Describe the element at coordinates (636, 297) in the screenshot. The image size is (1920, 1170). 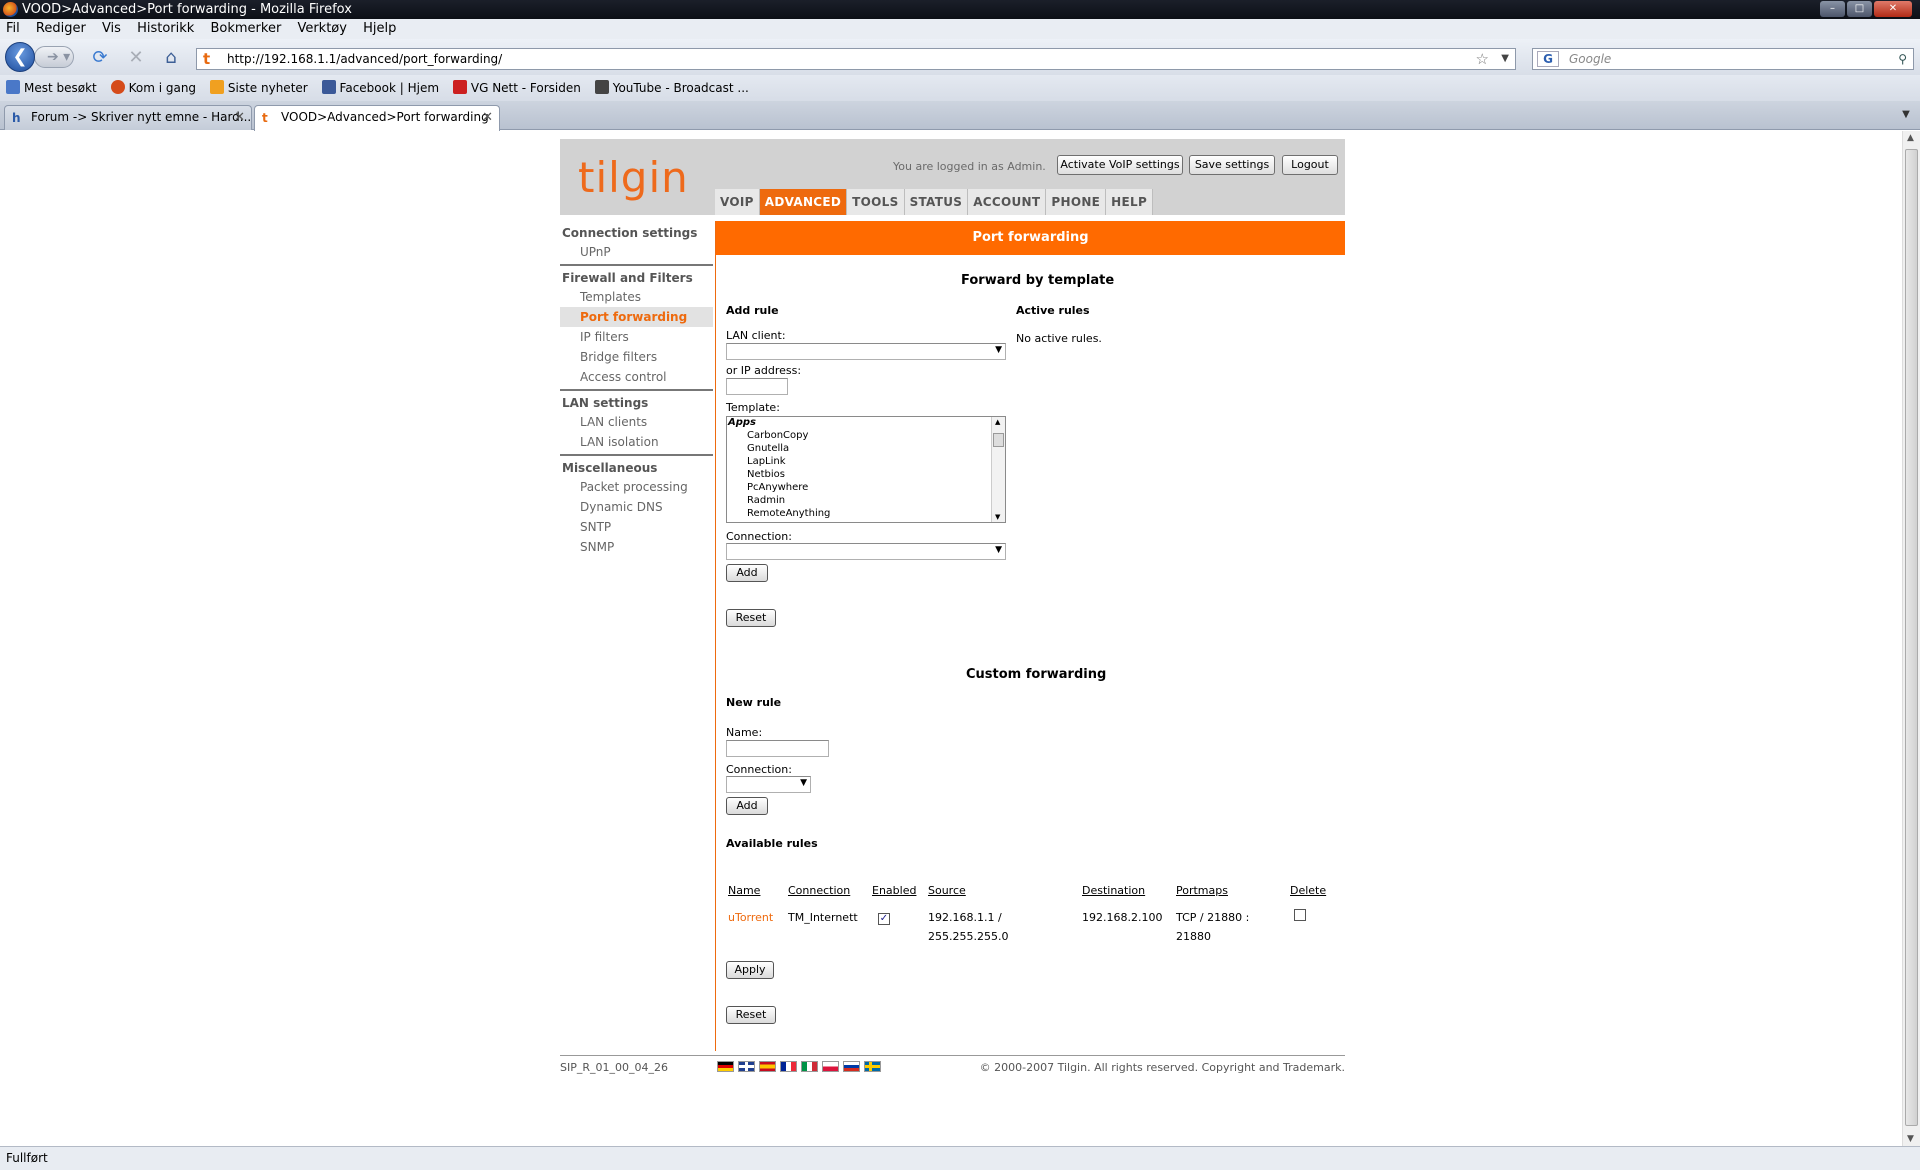
I see `sidebar-item-templates: Templates` at that location.